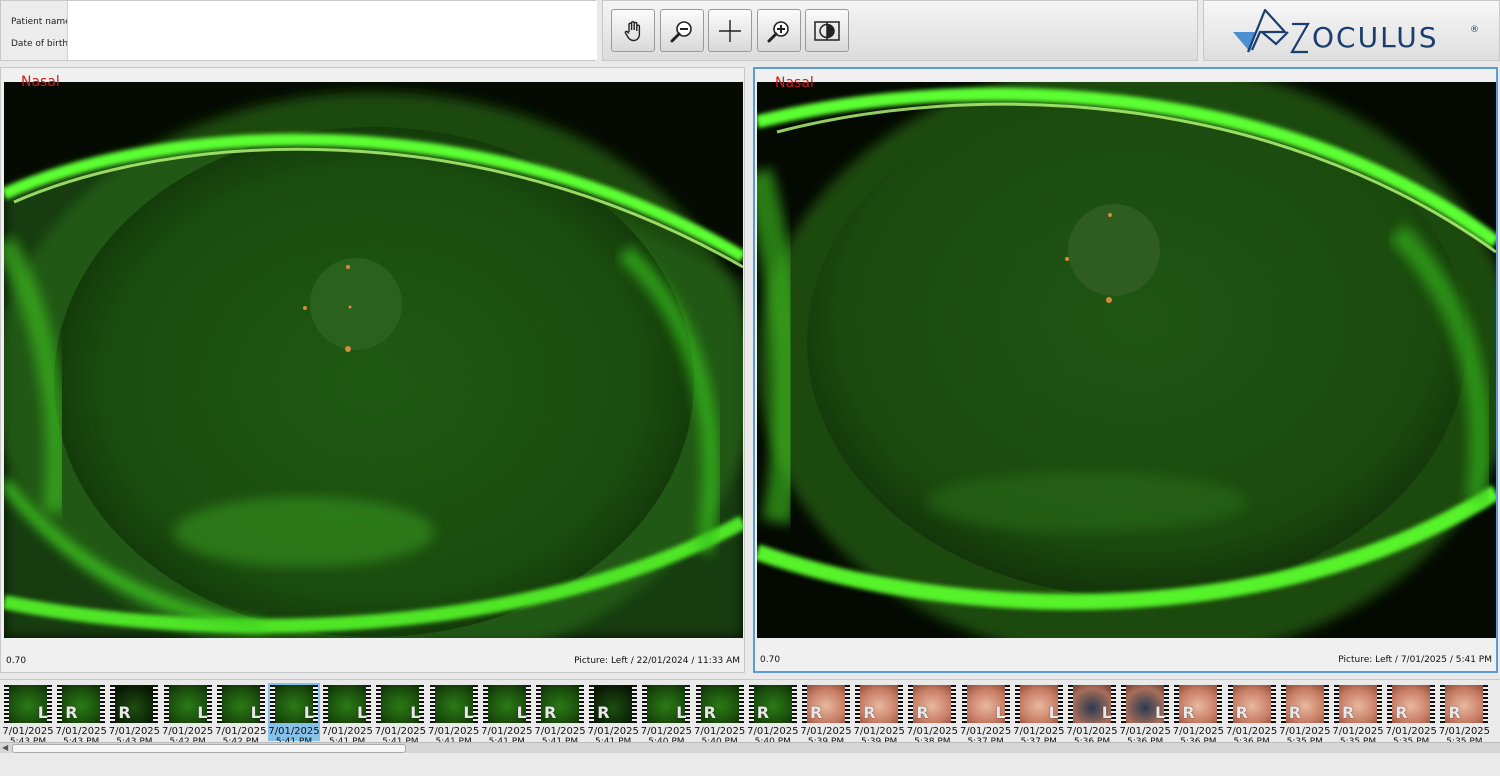 This screenshot has width=1500, height=776. I want to click on filmstrip-scrollbar: ◀, so click(750, 747).